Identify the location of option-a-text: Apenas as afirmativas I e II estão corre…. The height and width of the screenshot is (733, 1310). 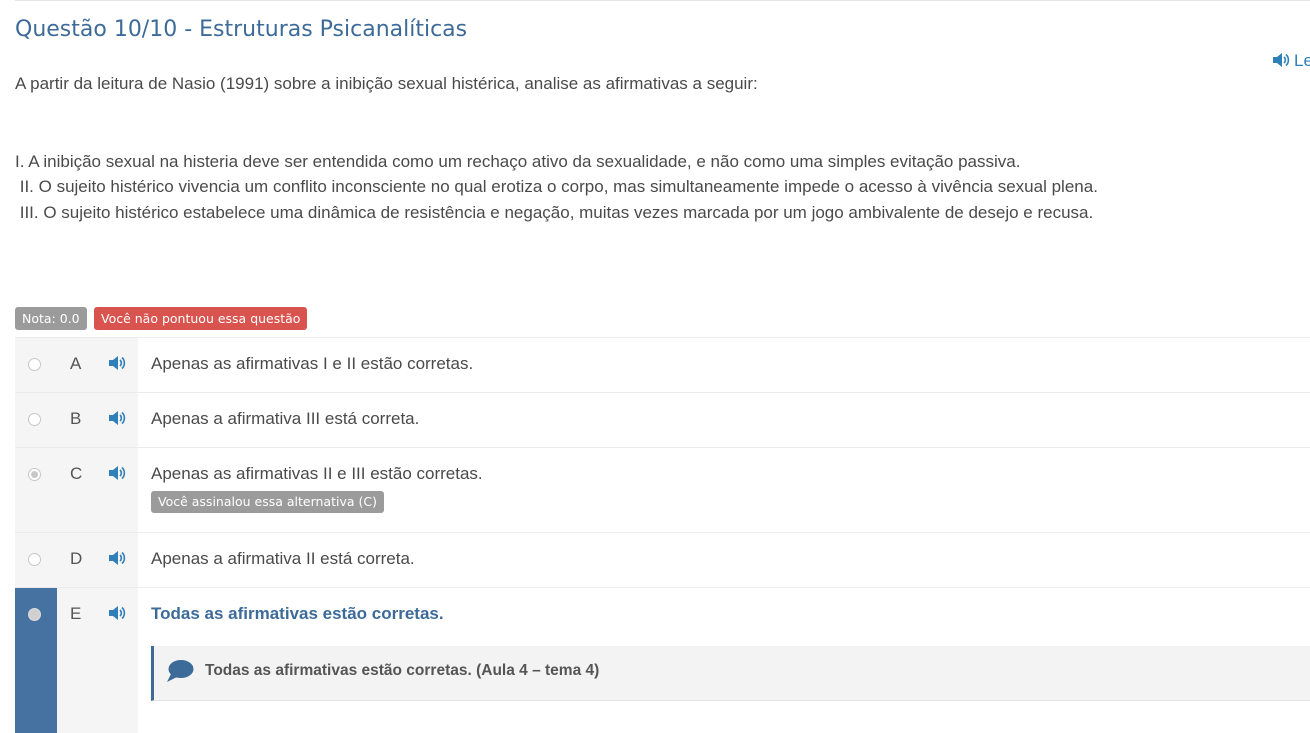
(312, 363).